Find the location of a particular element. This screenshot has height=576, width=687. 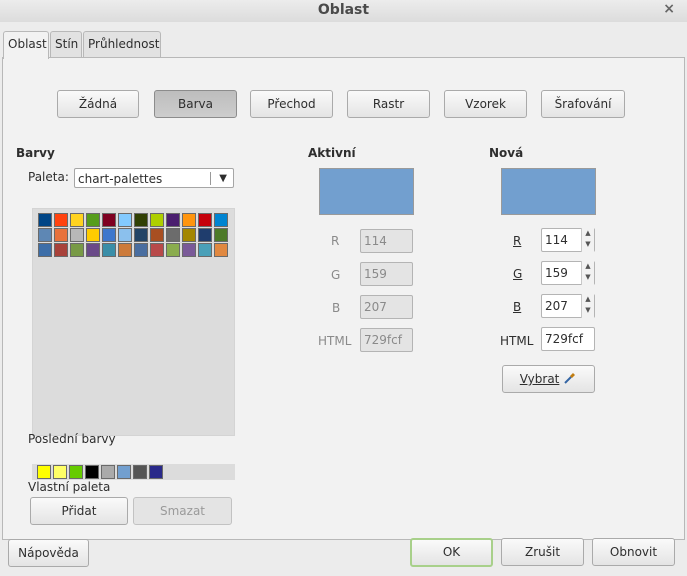

window-title: Oblast is located at coordinates (343, 10).